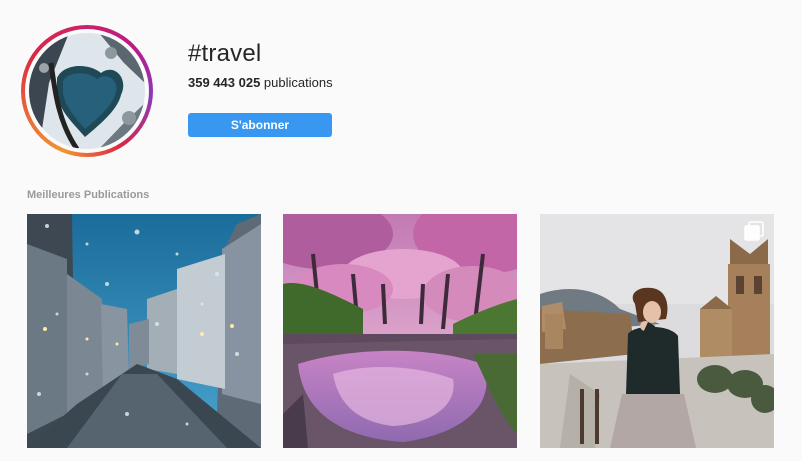 The height and width of the screenshot is (461, 802). Describe the element at coordinates (260, 125) in the screenshot. I see `follow-button: S'abonner` at that location.